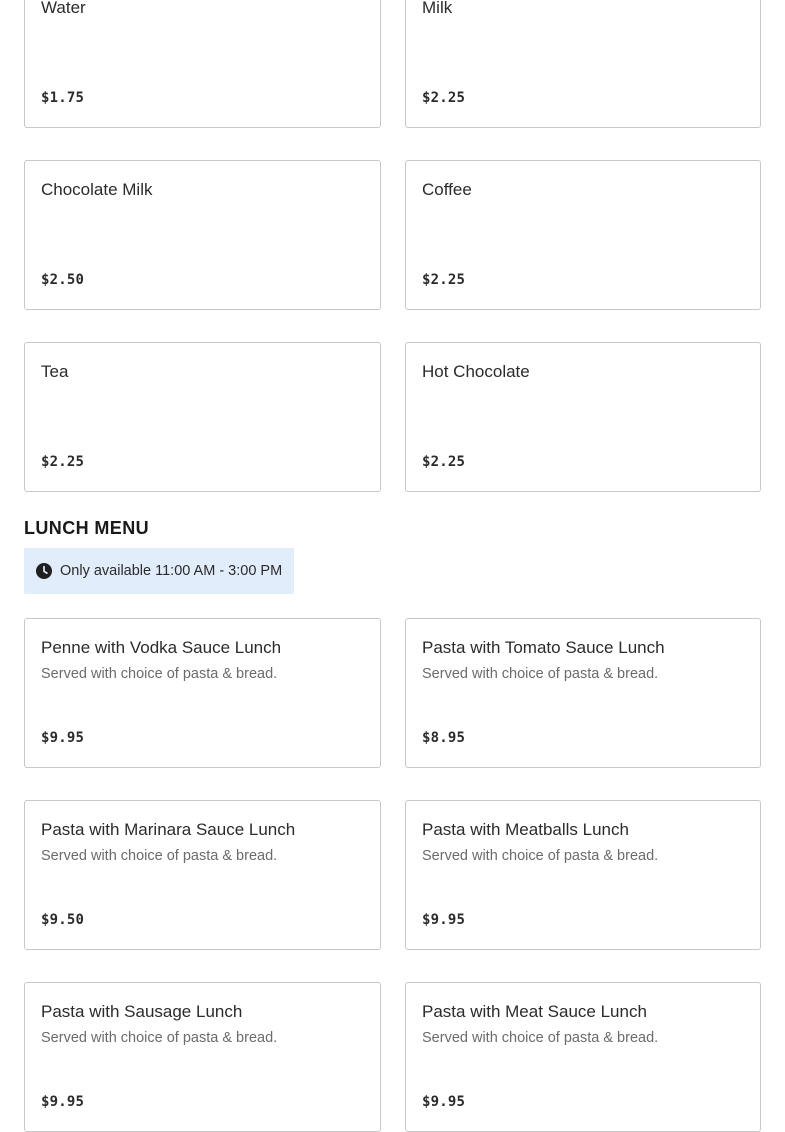  What do you see at coordinates (161, 647) in the screenshot?
I see `item-name: Penne with Vodka Sauce Lunch` at bounding box center [161, 647].